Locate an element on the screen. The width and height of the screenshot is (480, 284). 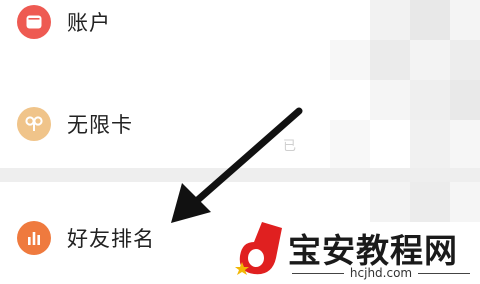
watermark-title: 宝安教程网 is located at coordinates (373, 250).